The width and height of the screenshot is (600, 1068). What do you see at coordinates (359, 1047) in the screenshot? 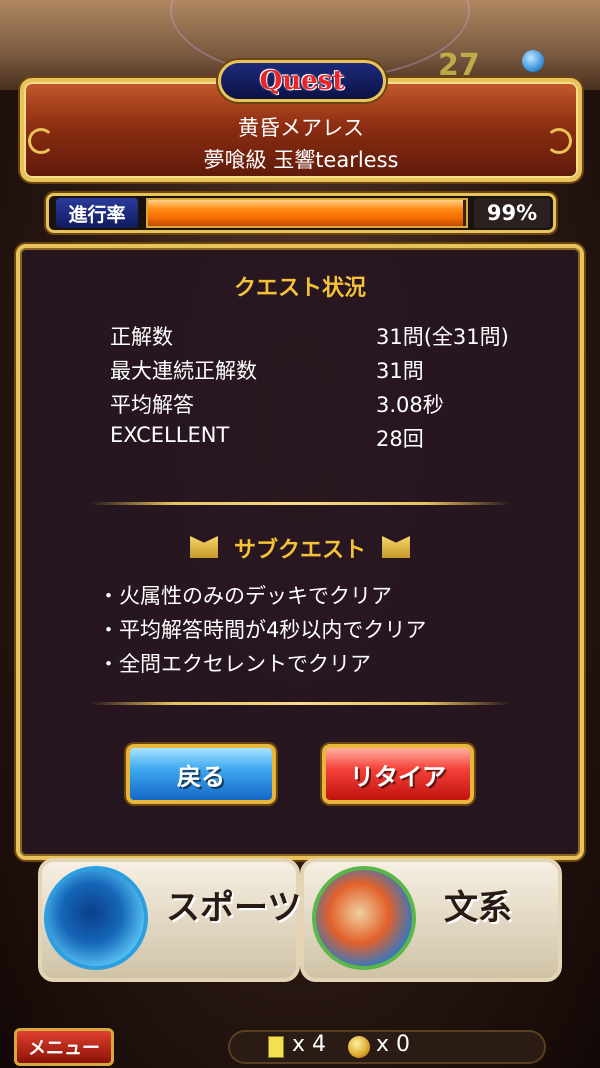
I see `coin-icon` at bounding box center [359, 1047].